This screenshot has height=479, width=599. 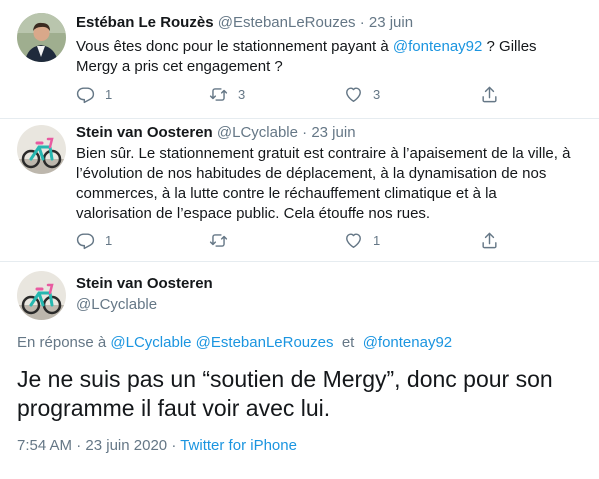 I want to click on tweet-actions: 1 1, so click(x=291, y=240).